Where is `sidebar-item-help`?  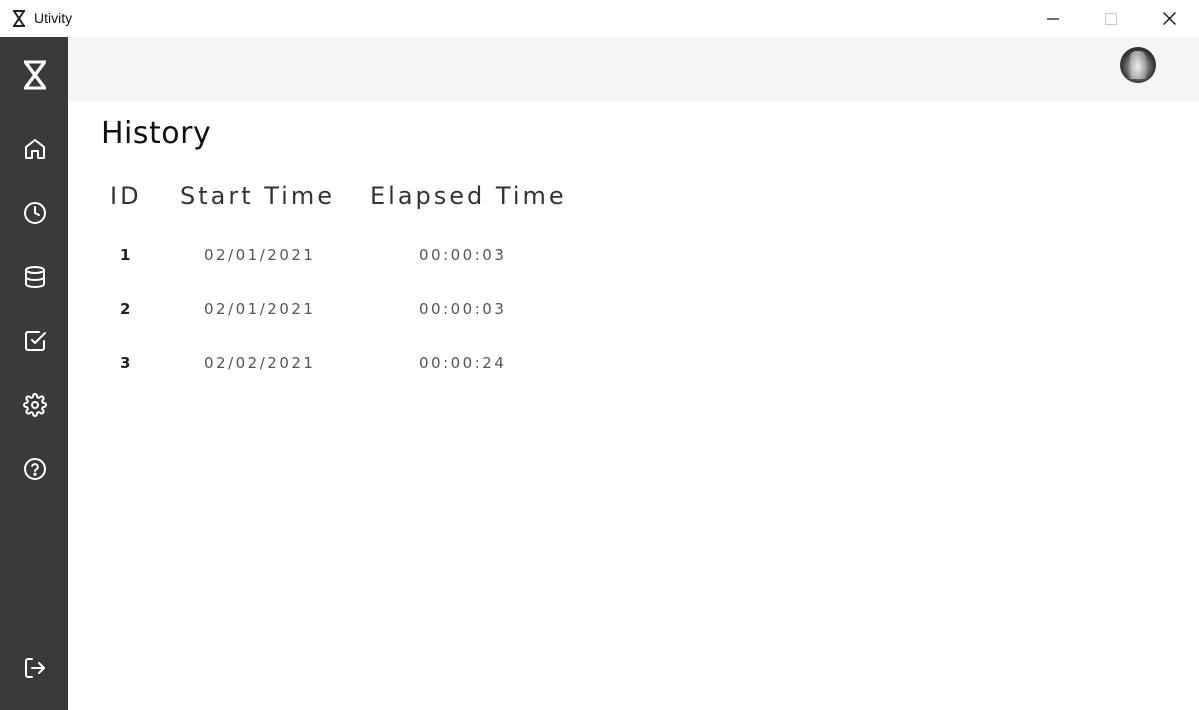 sidebar-item-help is located at coordinates (35, 469).